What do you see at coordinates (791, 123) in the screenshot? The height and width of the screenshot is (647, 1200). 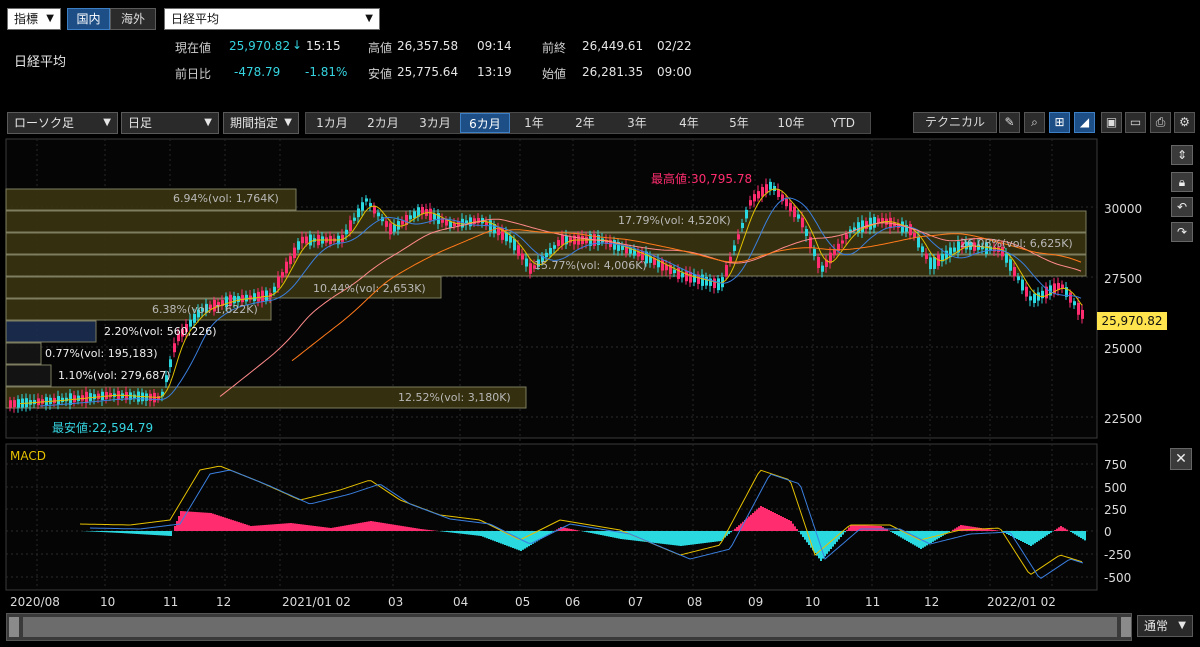 I see `period-10y: 10年` at bounding box center [791, 123].